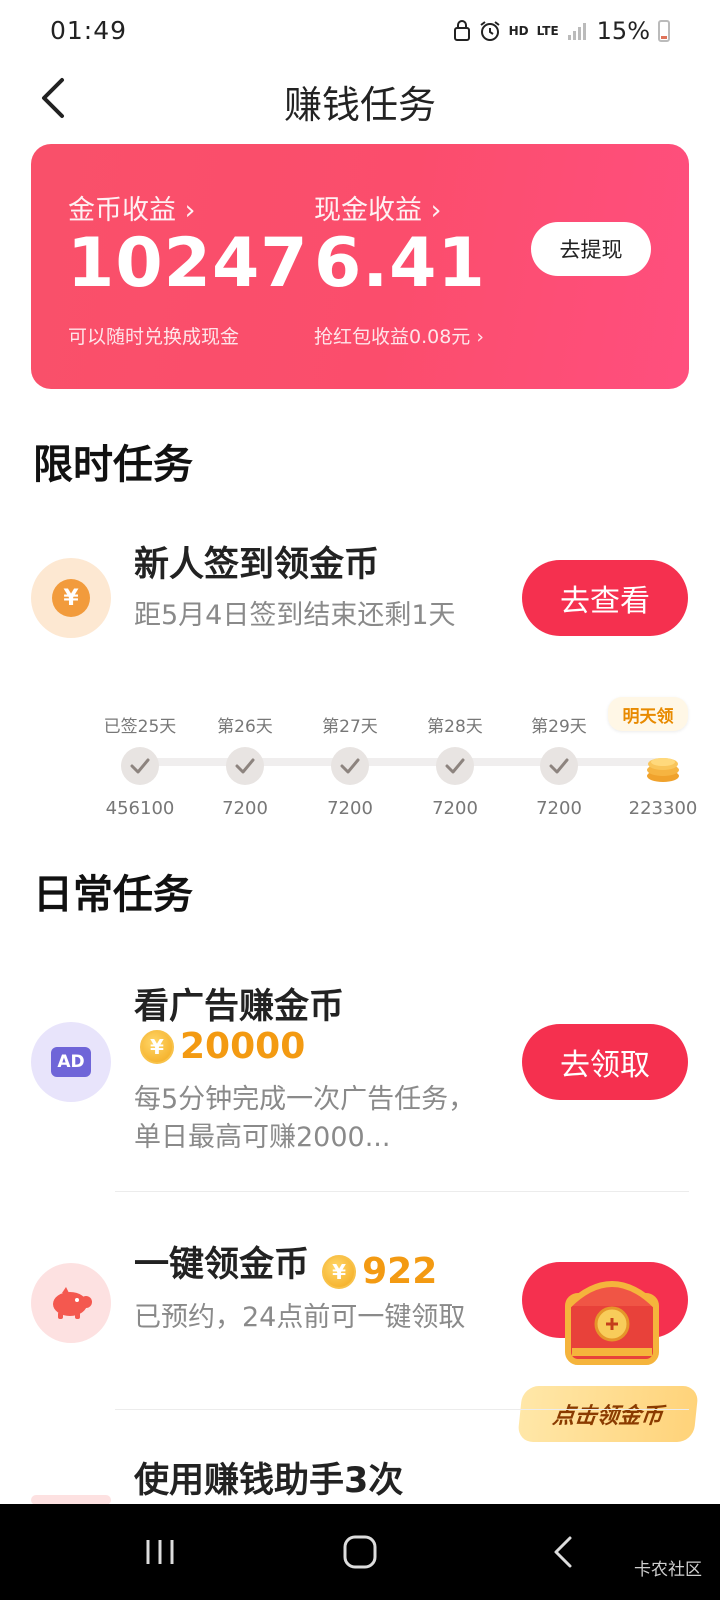 This screenshot has width=720, height=1600. What do you see at coordinates (489, 31) in the screenshot?
I see `alarm-icon` at bounding box center [489, 31].